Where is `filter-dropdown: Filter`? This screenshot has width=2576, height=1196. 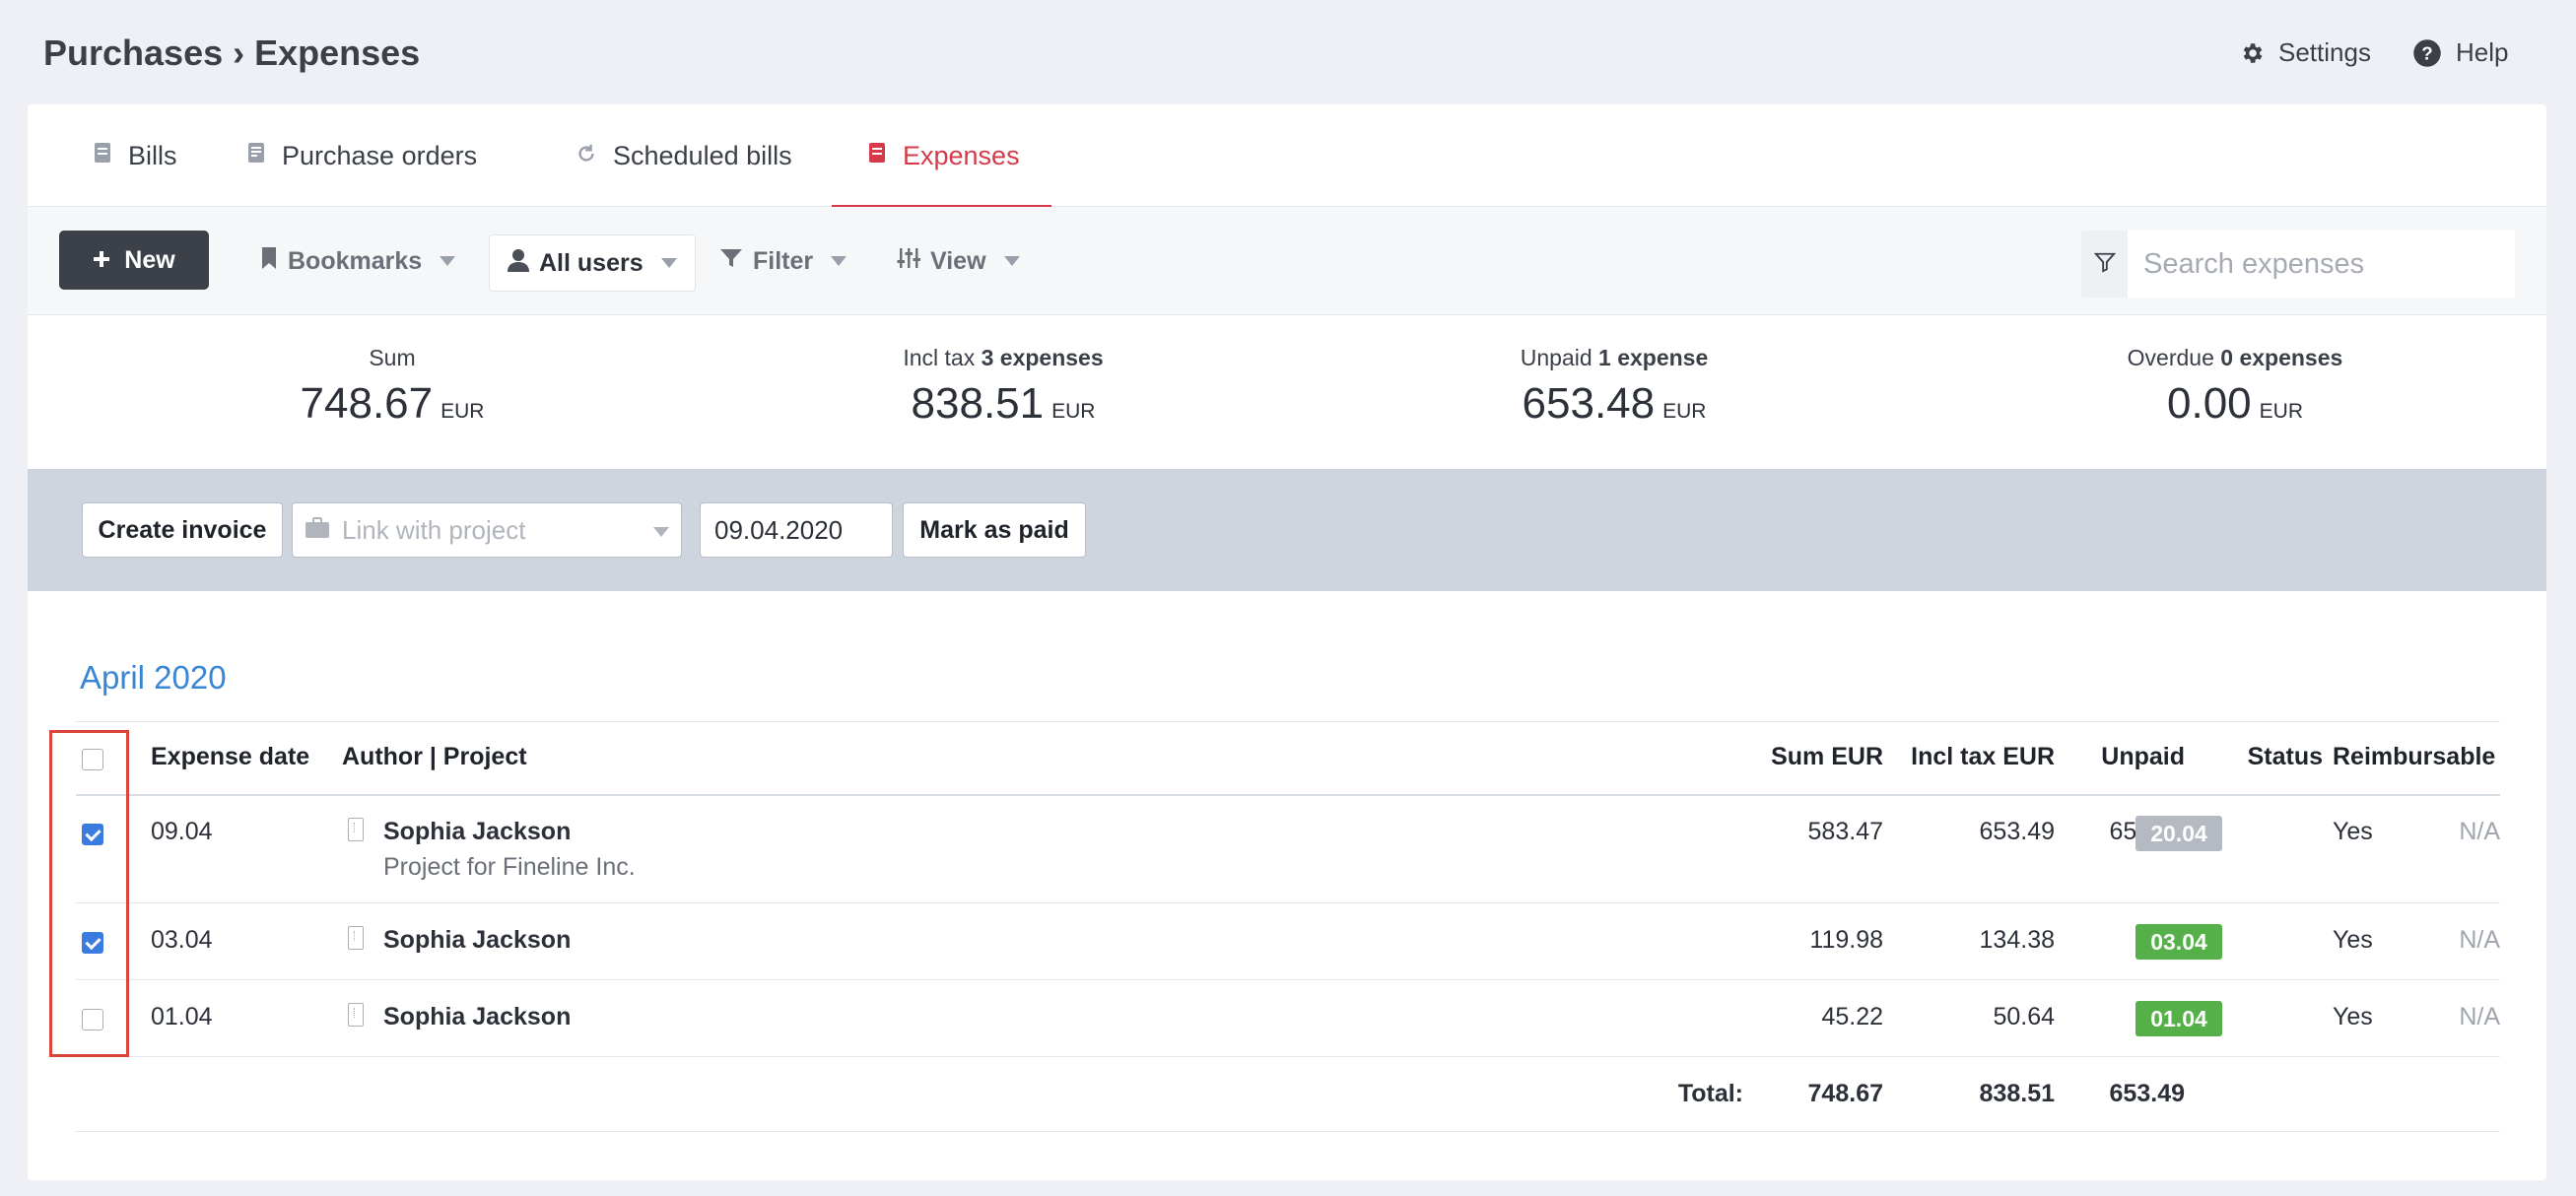 filter-dropdown: Filter is located at coordinates (783, 261).